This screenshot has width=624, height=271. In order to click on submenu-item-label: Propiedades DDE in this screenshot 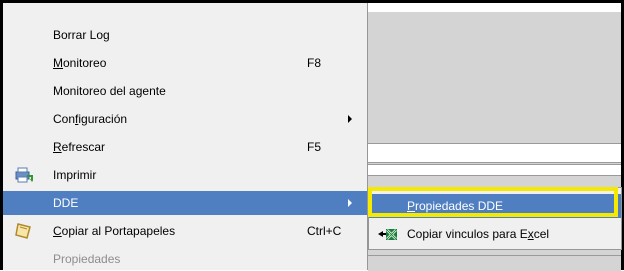, I will do `click(455, 206)`.